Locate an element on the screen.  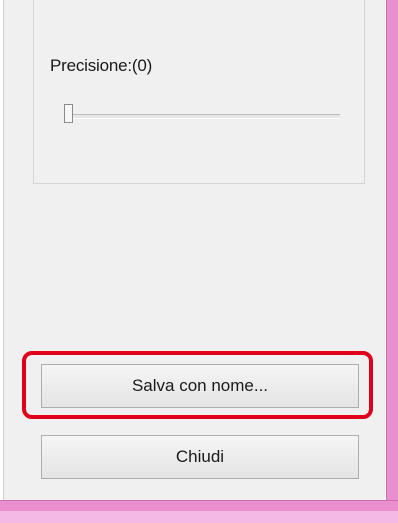
window-right-frame is located at coordinates (392, 261).